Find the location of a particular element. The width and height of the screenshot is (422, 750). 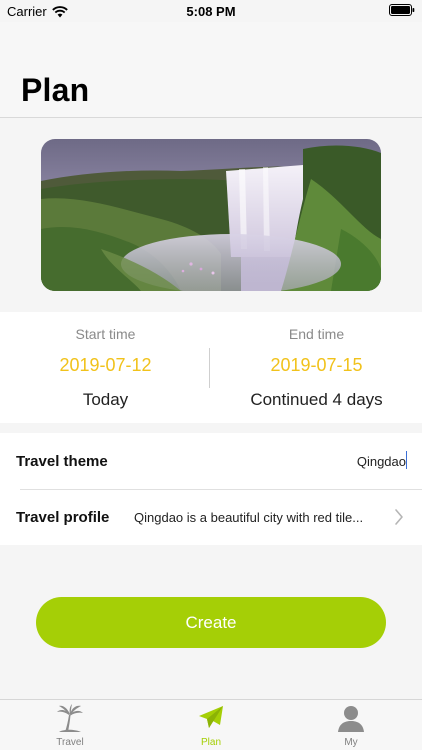

start-date-value: 2019-07-12 is located at coordinates (105, 365).